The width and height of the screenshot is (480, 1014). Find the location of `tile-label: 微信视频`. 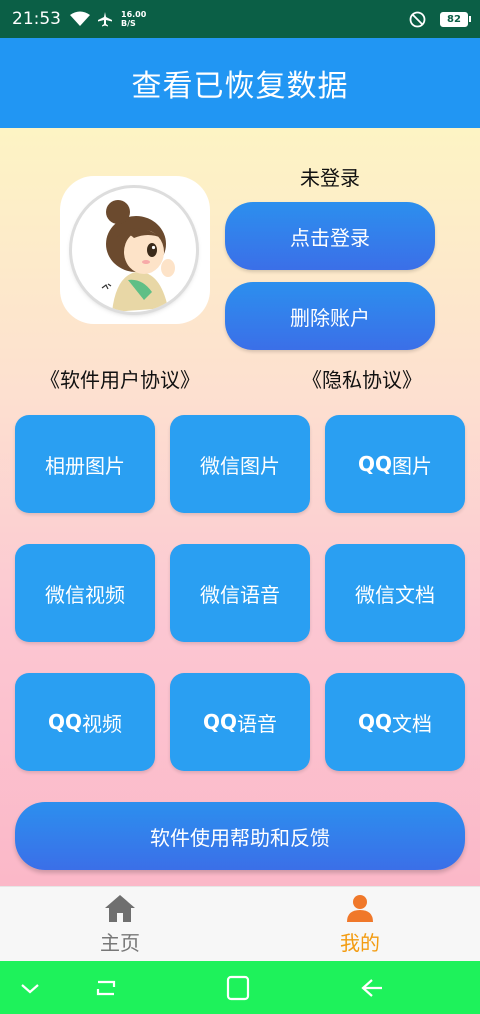

tile-label: 微信视频 is located at coordinates (85, 594).